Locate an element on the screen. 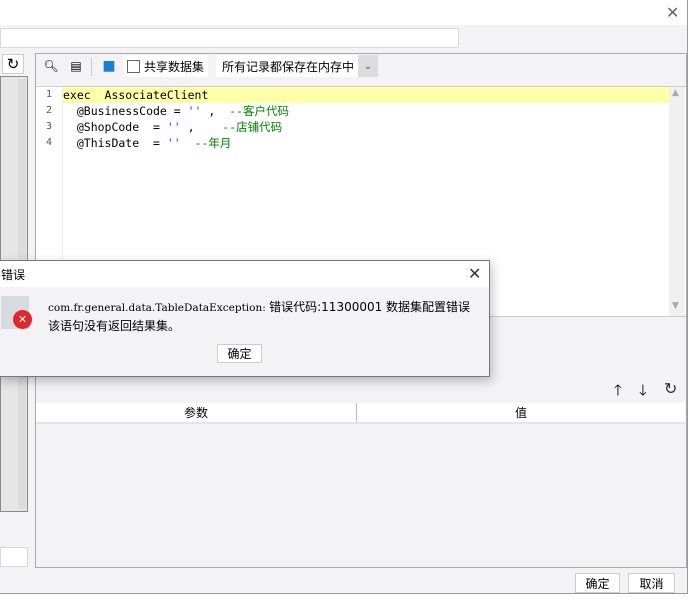  line-number: 1 is located at coordinates (49, 94).